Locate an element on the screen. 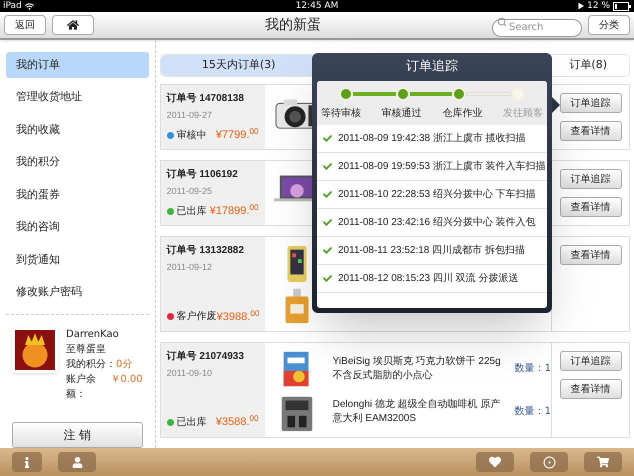  play-icon is located at coordinates (581, 6).